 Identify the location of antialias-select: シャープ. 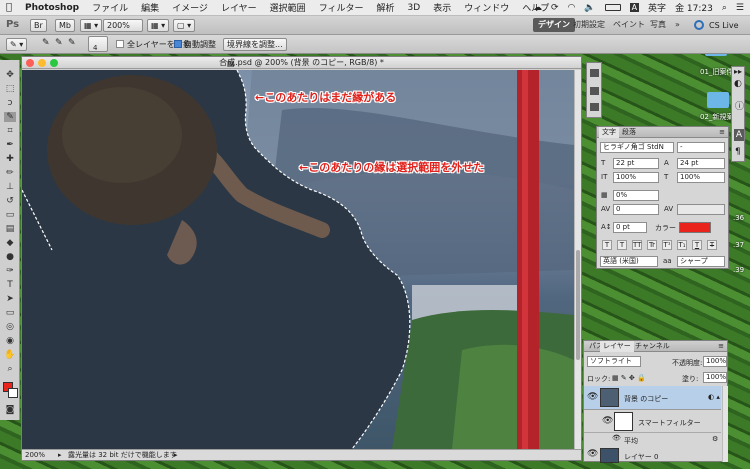
(701, 261).